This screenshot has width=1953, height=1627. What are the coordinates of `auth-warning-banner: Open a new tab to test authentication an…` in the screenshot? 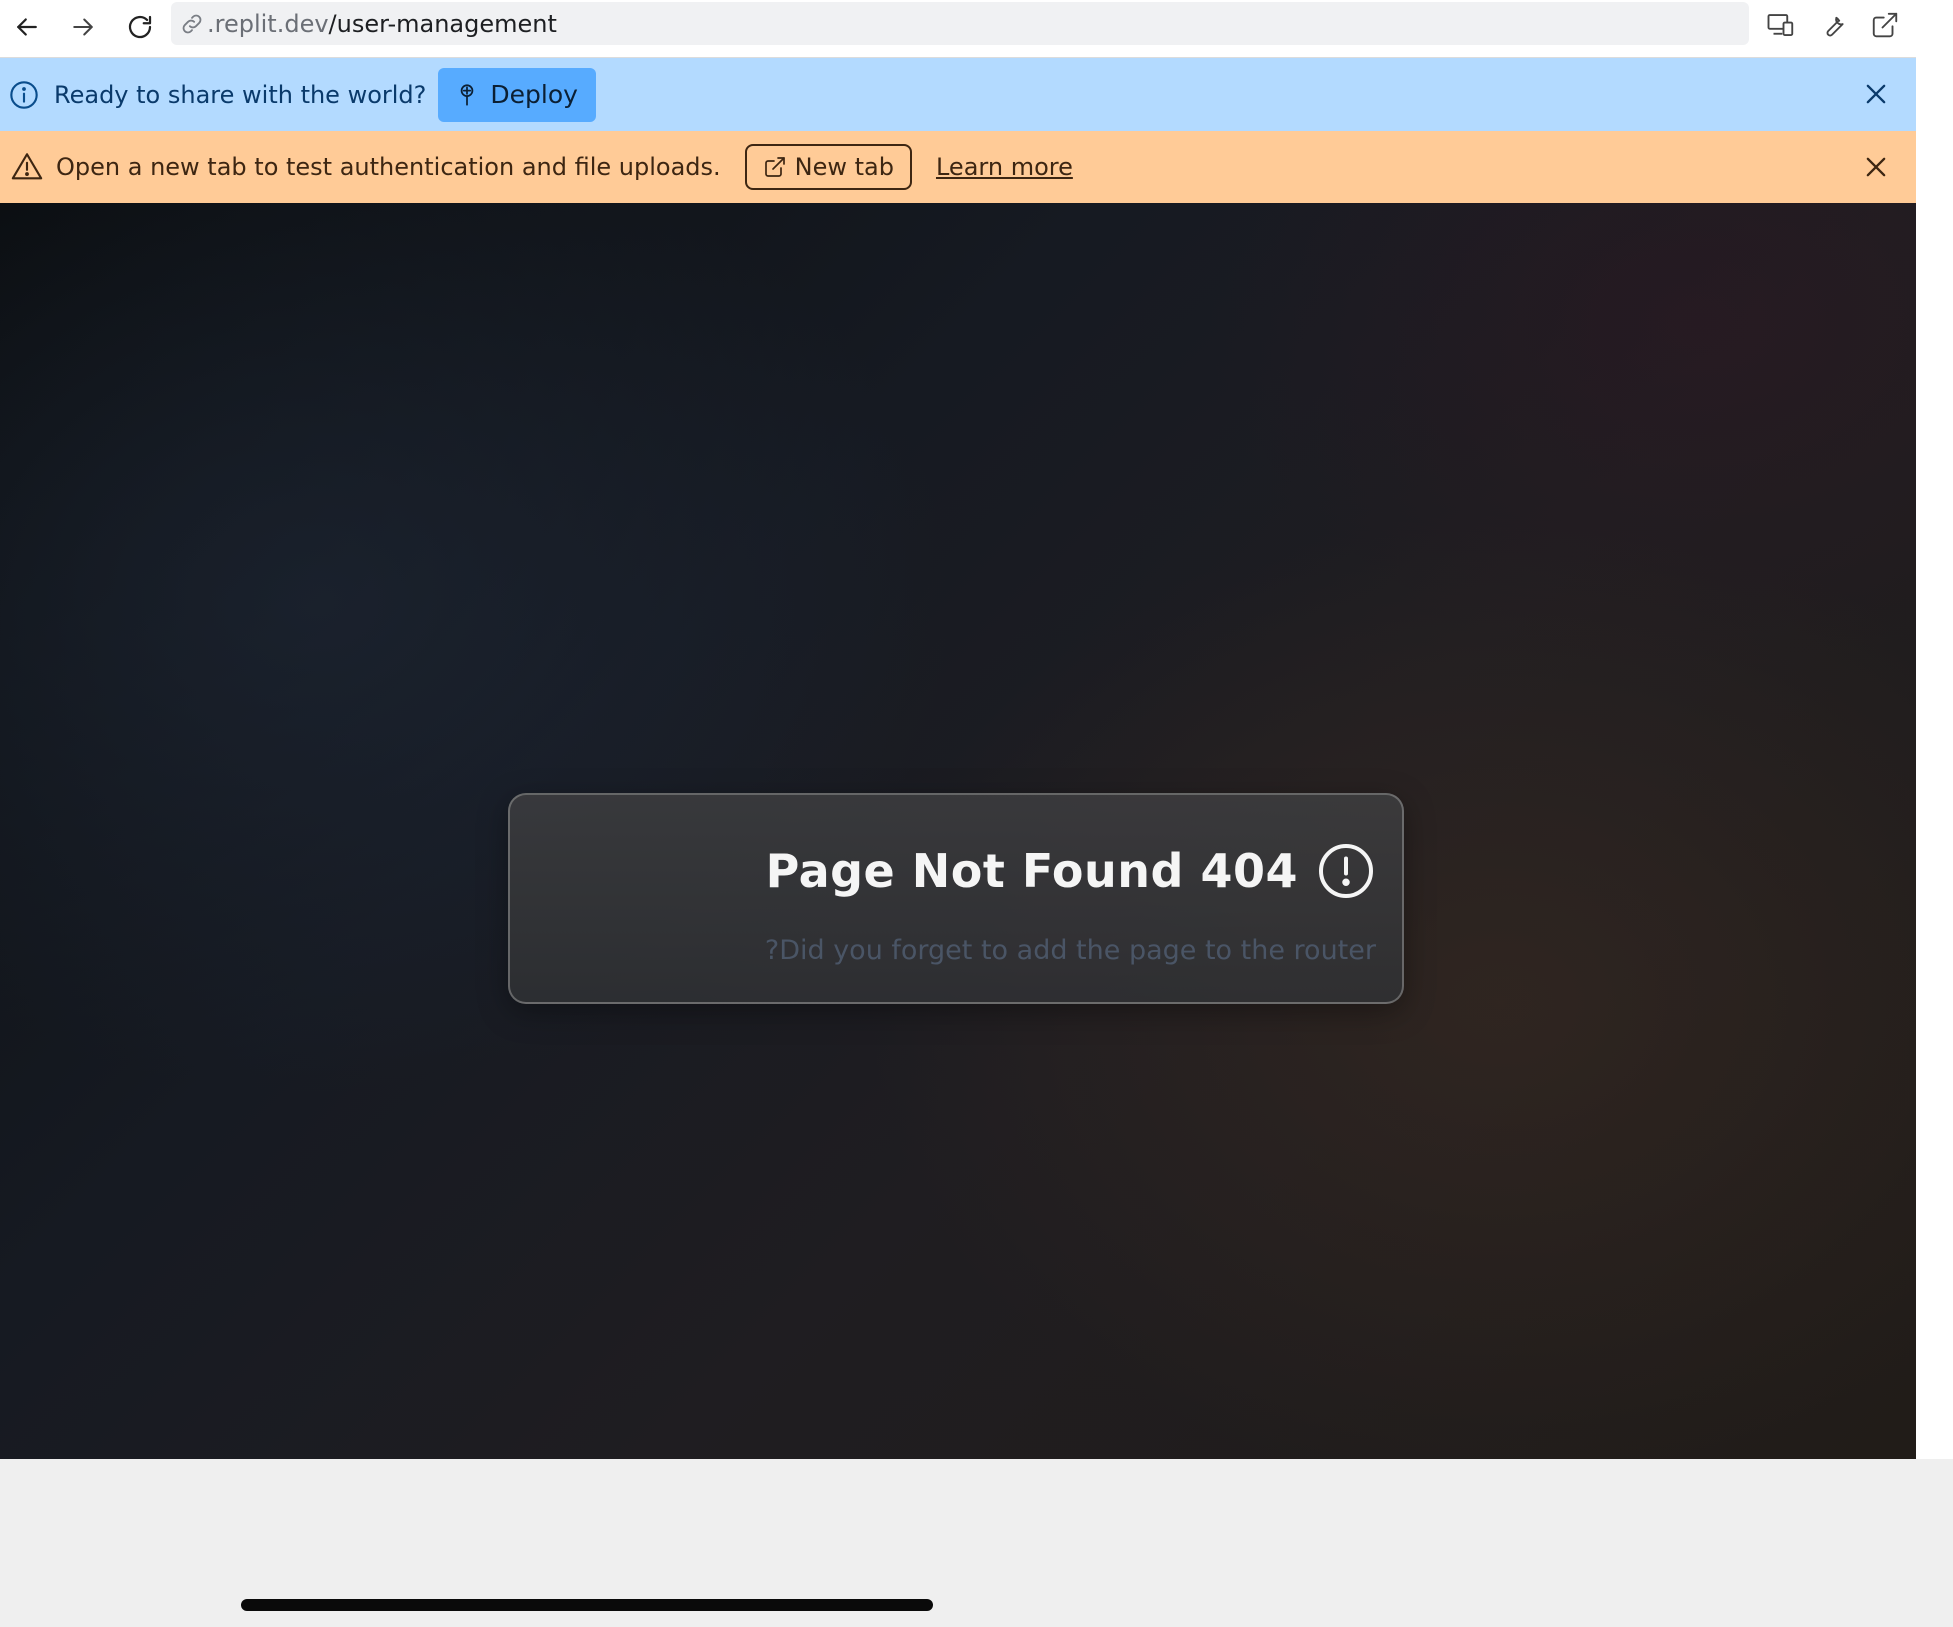 It's located at (958, 167).